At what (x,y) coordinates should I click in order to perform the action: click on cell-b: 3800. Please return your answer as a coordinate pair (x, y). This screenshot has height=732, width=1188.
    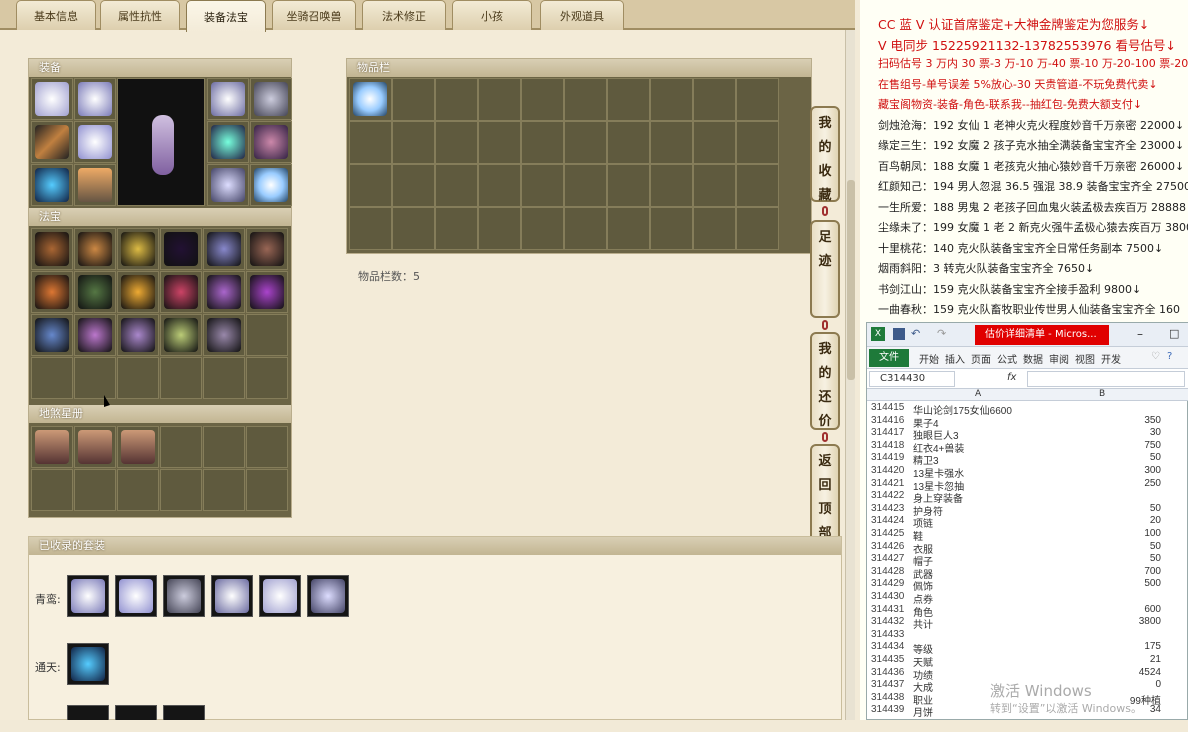
    Looking at the image, I should click on (1105, 621).